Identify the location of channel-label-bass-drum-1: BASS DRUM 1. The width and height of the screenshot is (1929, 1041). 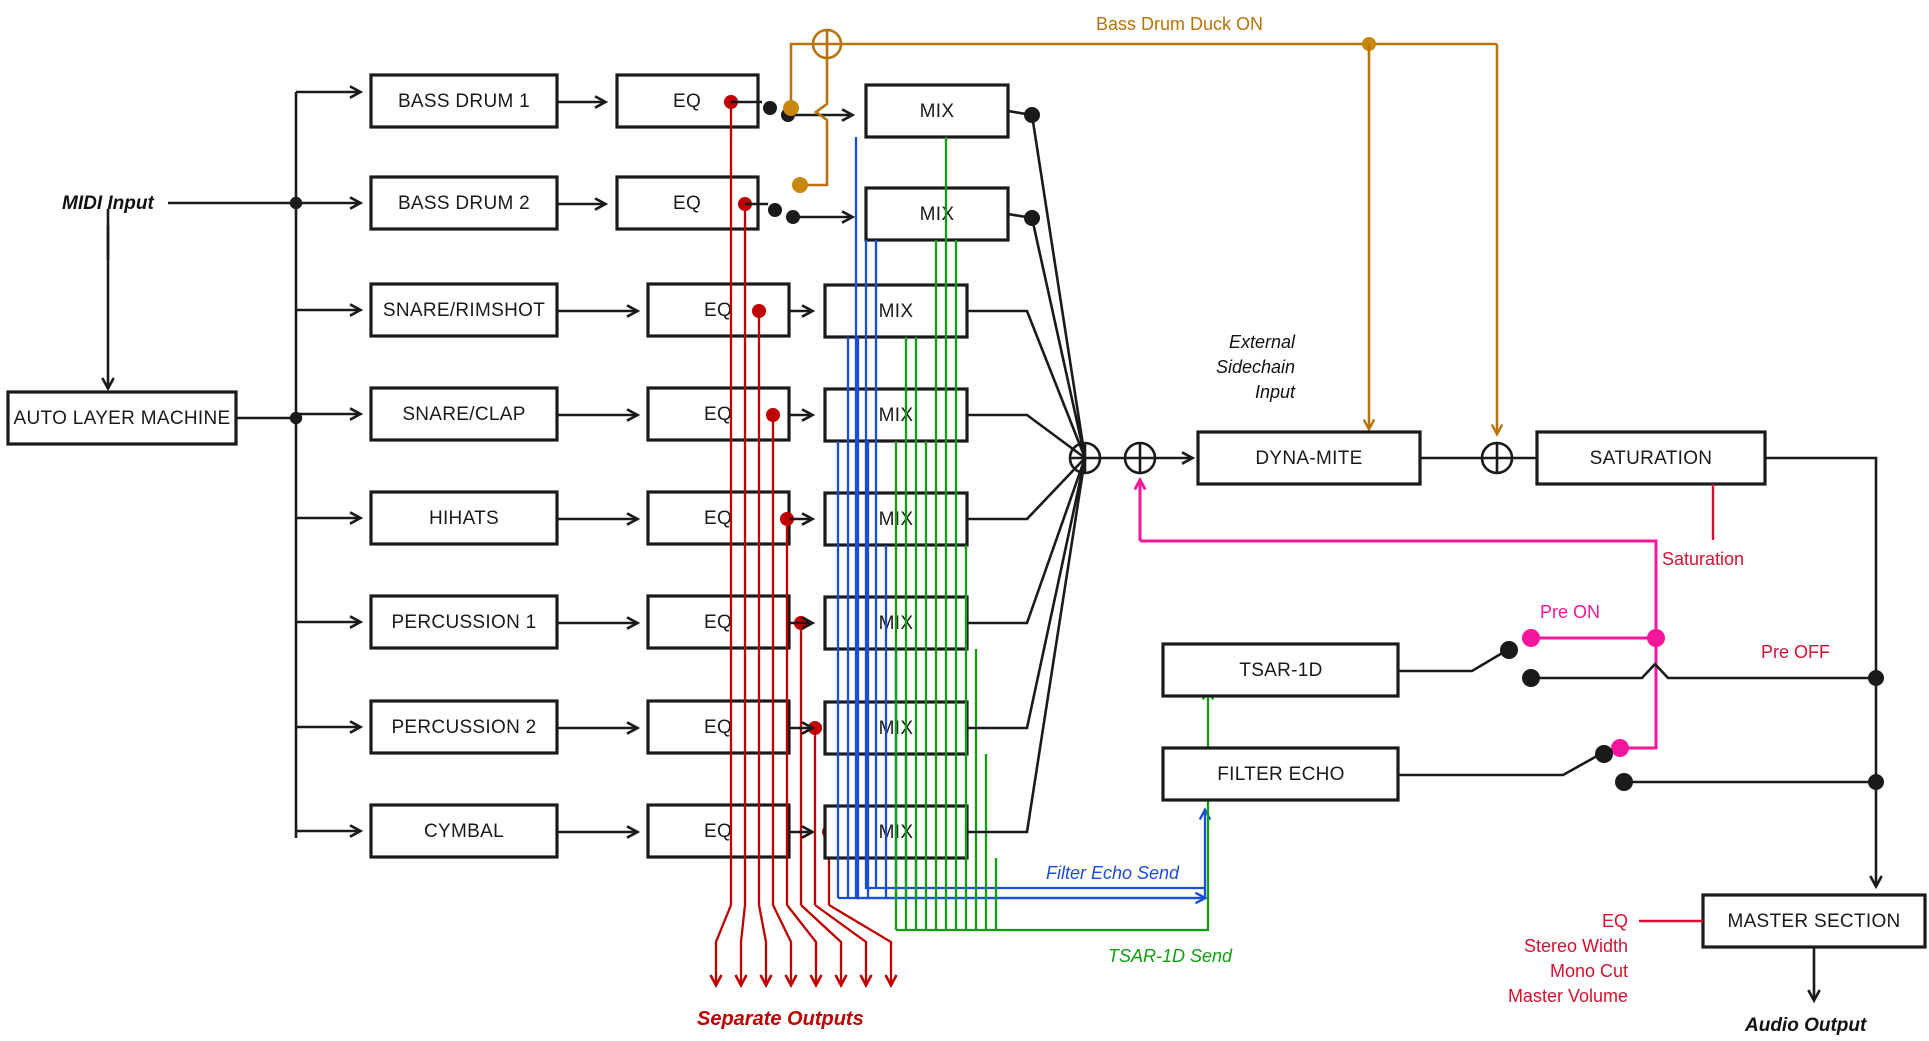
(464, 101).